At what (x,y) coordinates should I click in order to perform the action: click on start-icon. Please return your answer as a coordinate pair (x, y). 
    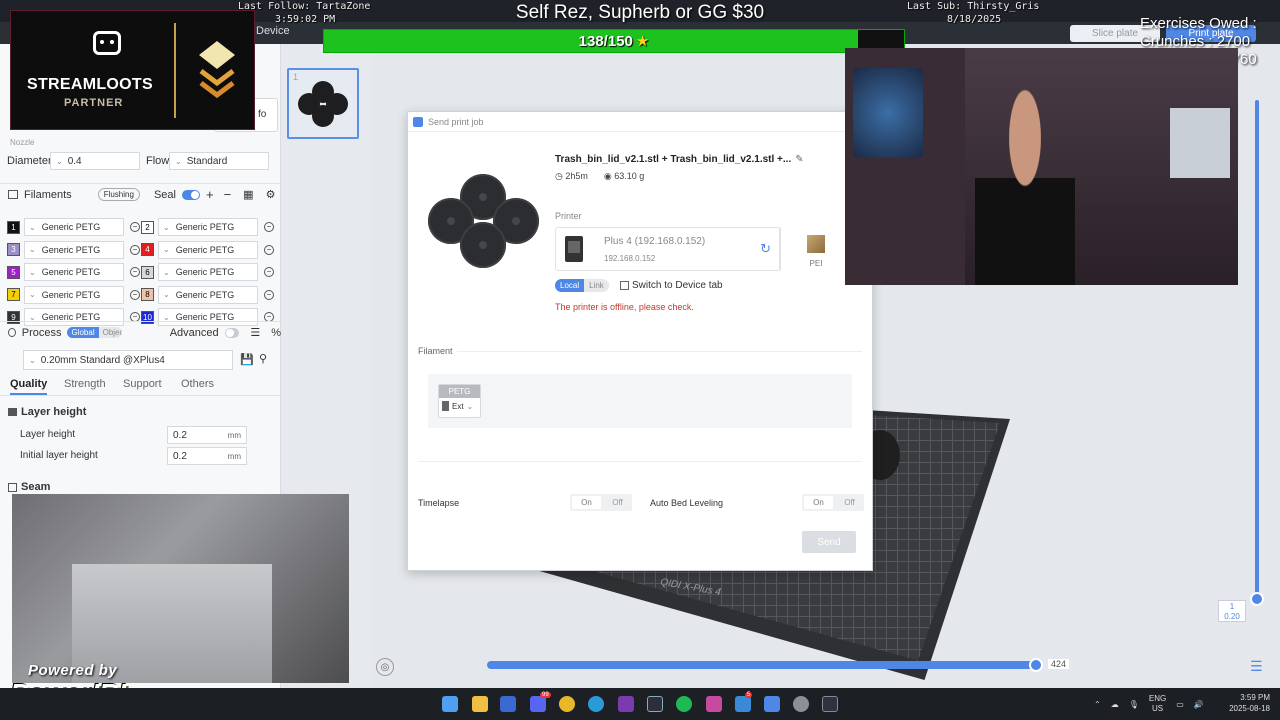
    Looking at the image, I should click on (450, 704).